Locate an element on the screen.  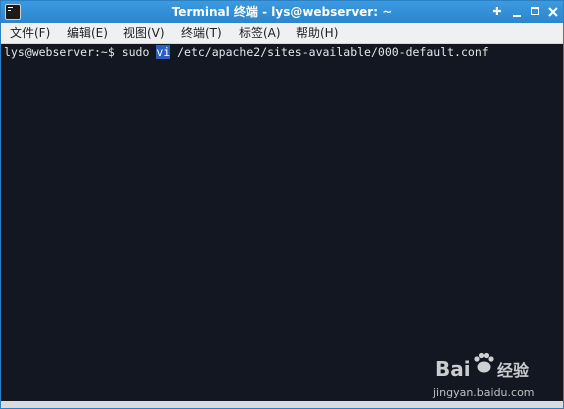
window-title: Terminal 终端 - lys@webserver: ~ is located at coordinates (282, 12).